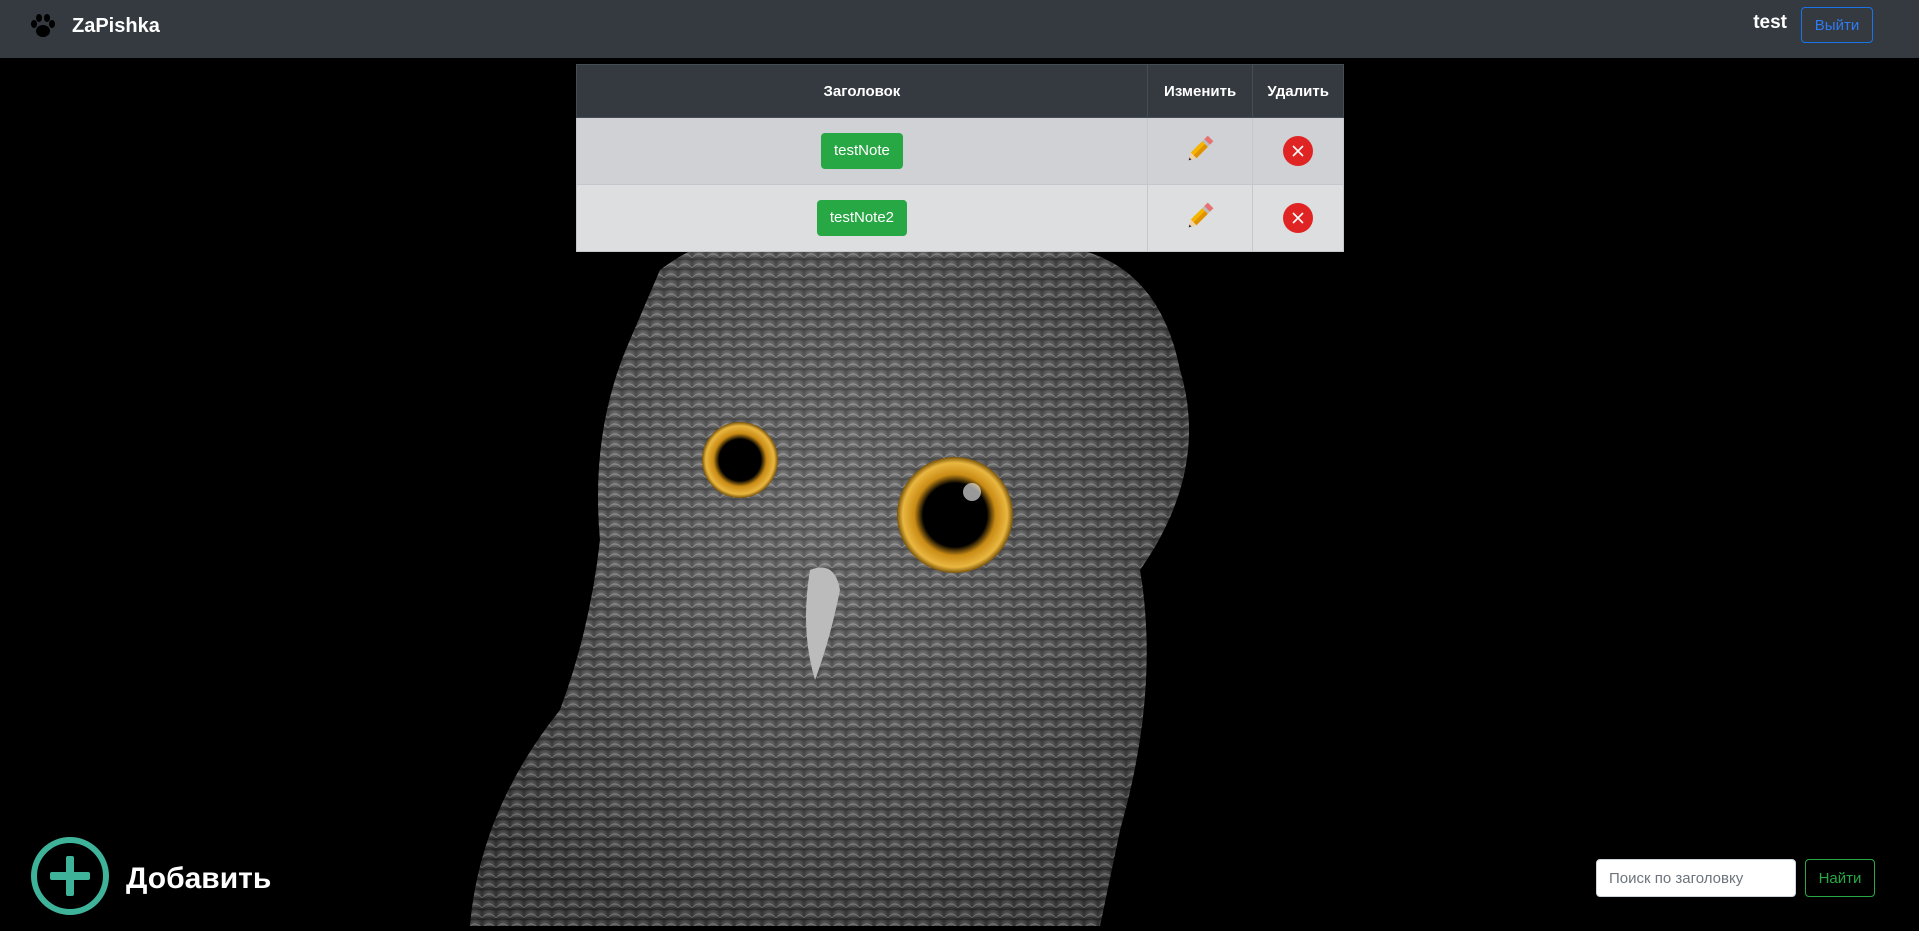 Image resolution: width=1919 pixels, height=931 pixels. I want to click on title-cell: testNote2, so click(862, 218).